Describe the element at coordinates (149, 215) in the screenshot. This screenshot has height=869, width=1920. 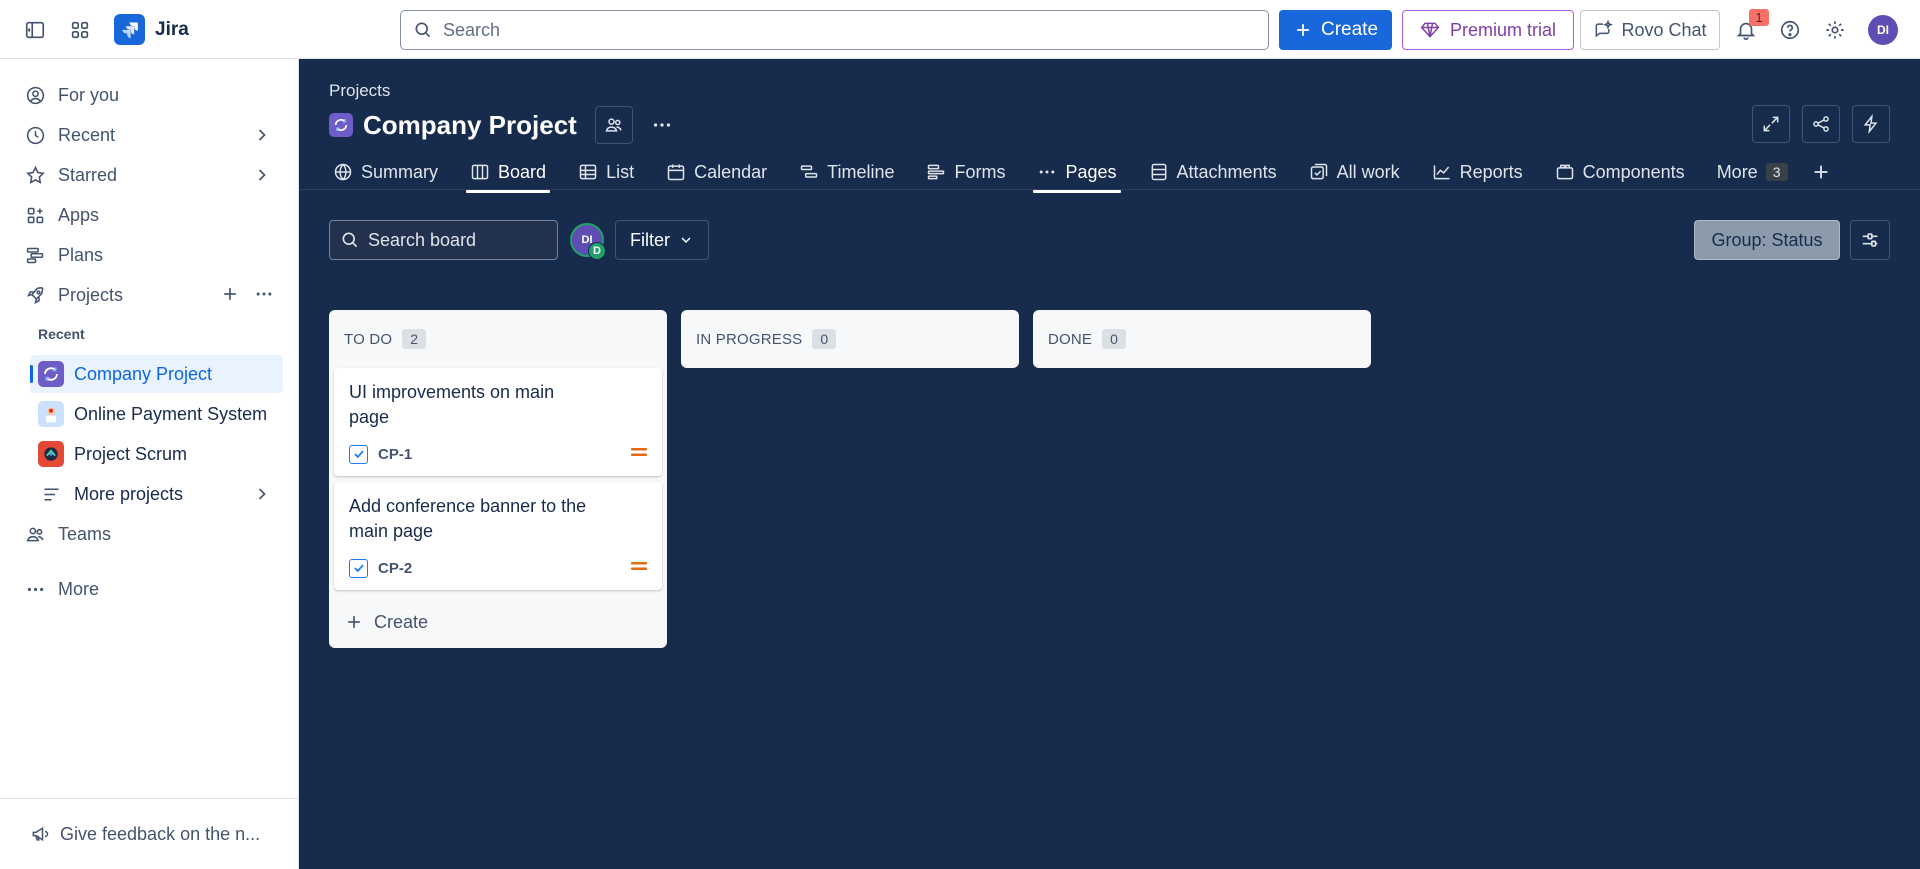
I see `sidebar-item-apps: Apps` at that location.